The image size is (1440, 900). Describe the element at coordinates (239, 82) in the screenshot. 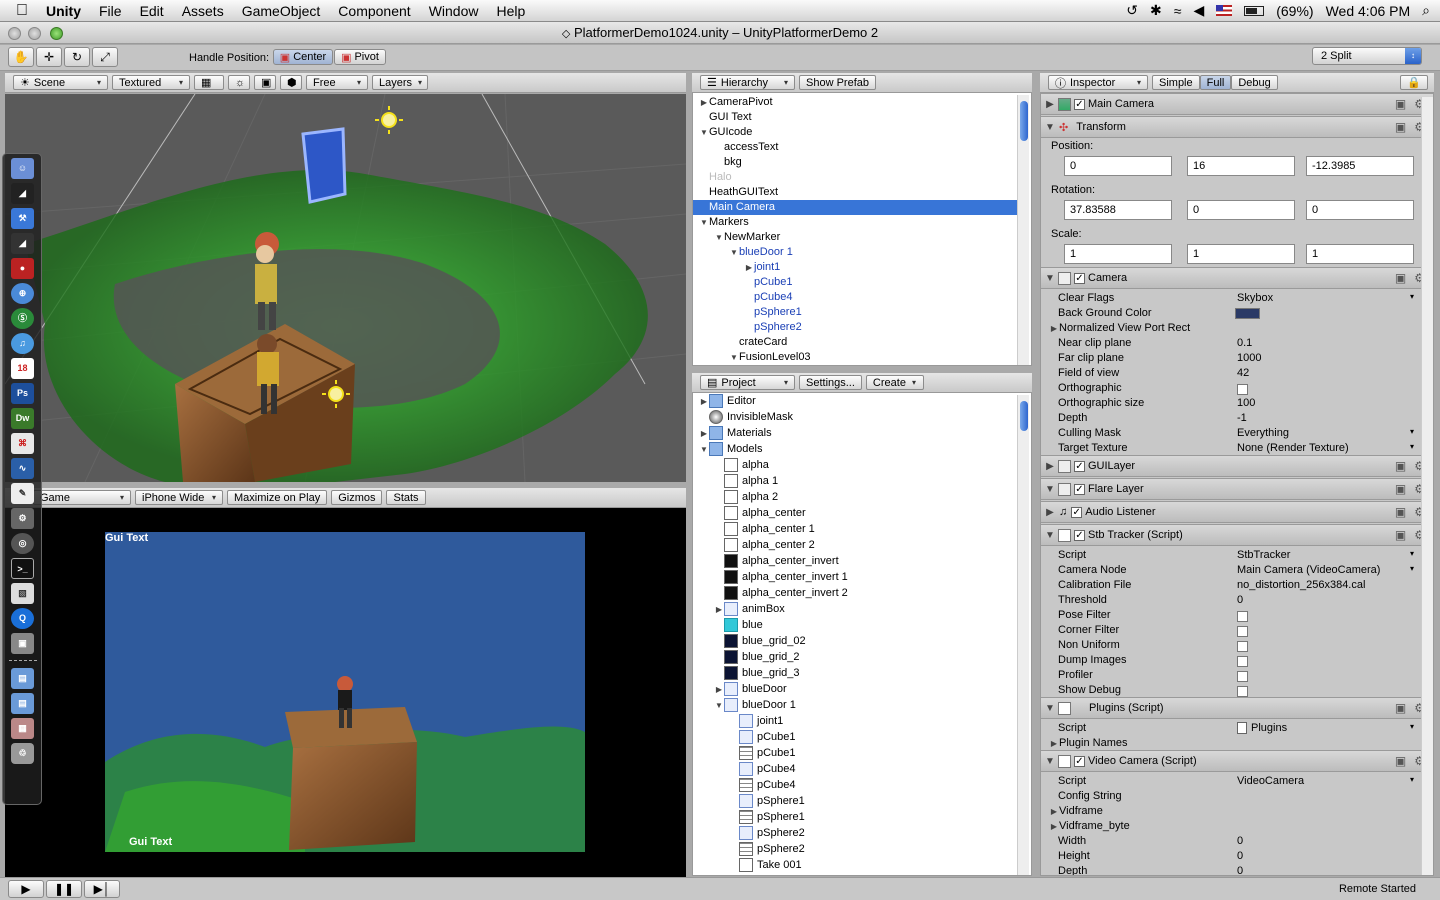

I see `lighting-toggle: ☼` at that location.